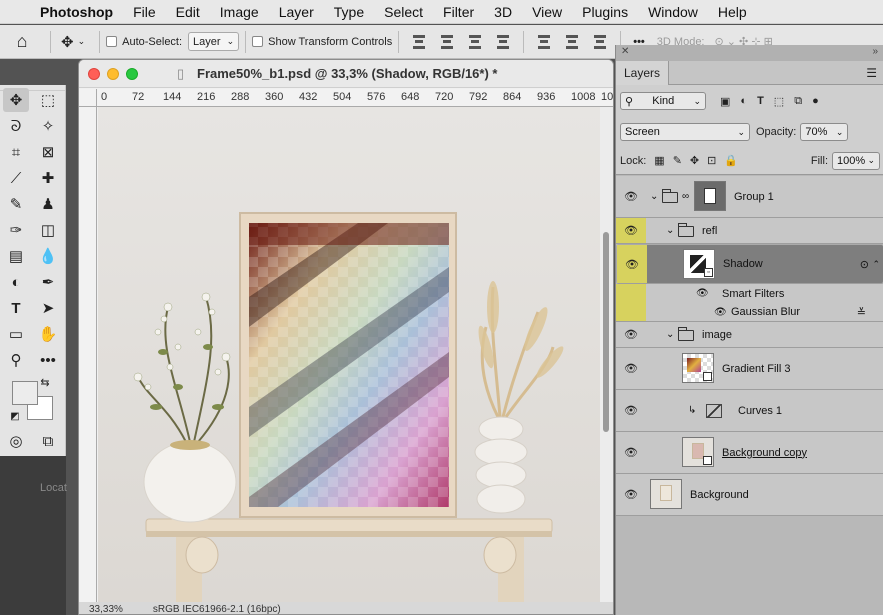 The image size is (883, 615). I want to click on layer-row-curves-1: 👁 ↳ Curves 1, so click(749, 411).